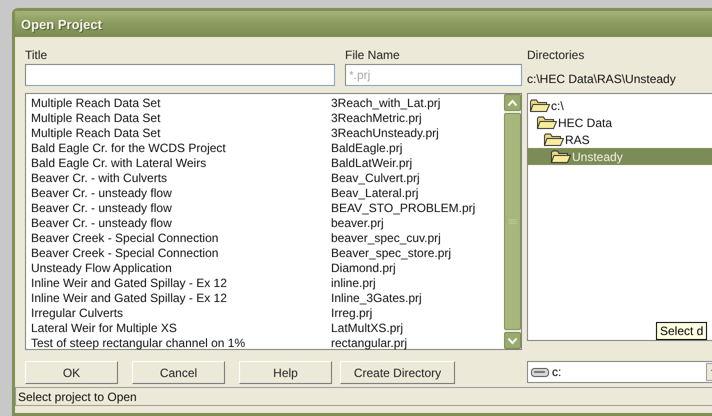  Describe the element at coordinates (181, 163) in the screenshot. I see `project-title: Bald Eagle Cr. with Lateral Weirs` at that location.